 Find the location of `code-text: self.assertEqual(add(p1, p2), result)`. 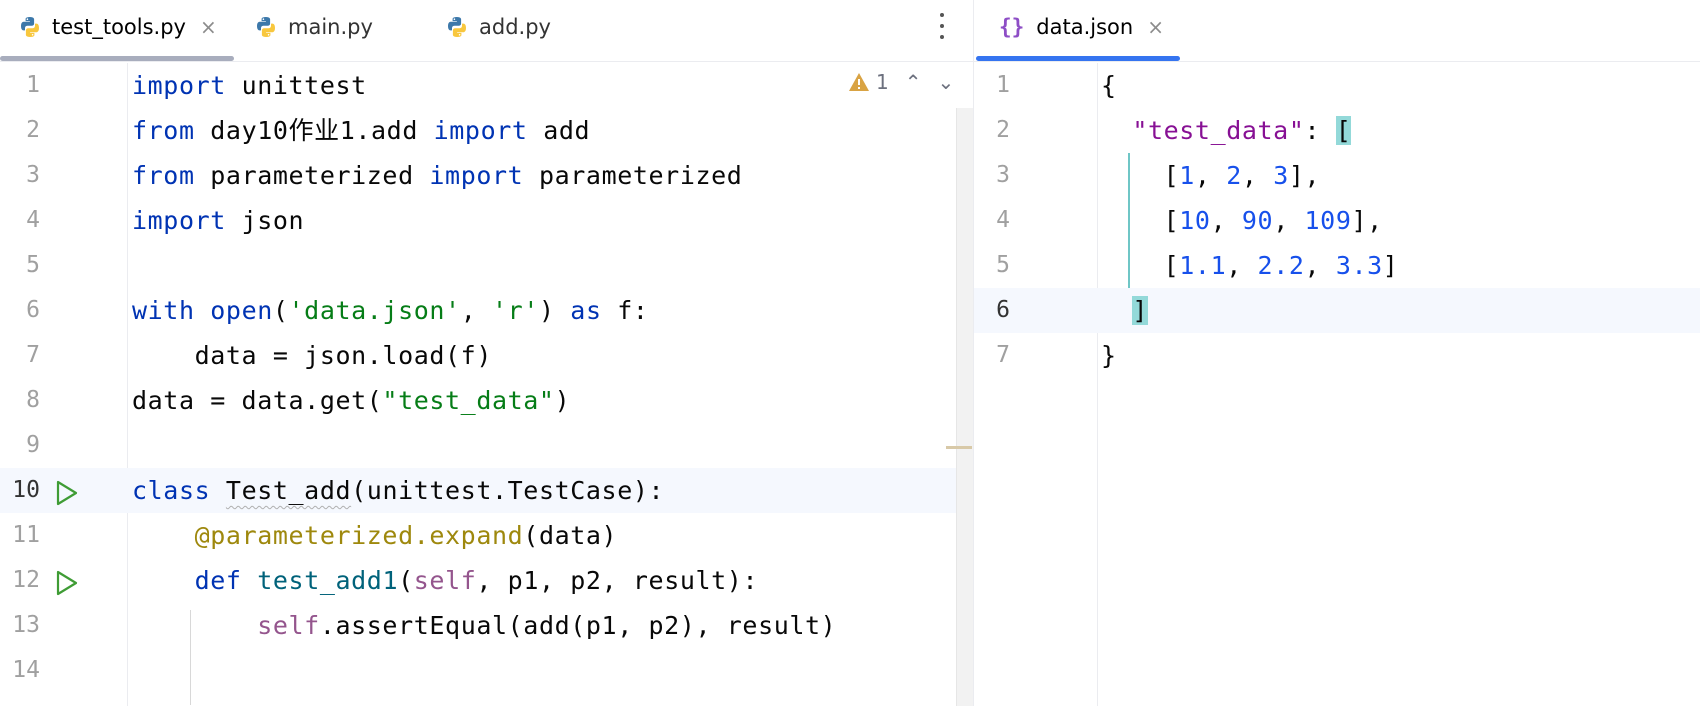

code-text: self.assertEqual(add(p1, p2), result) is located at coordinates (547, 625).